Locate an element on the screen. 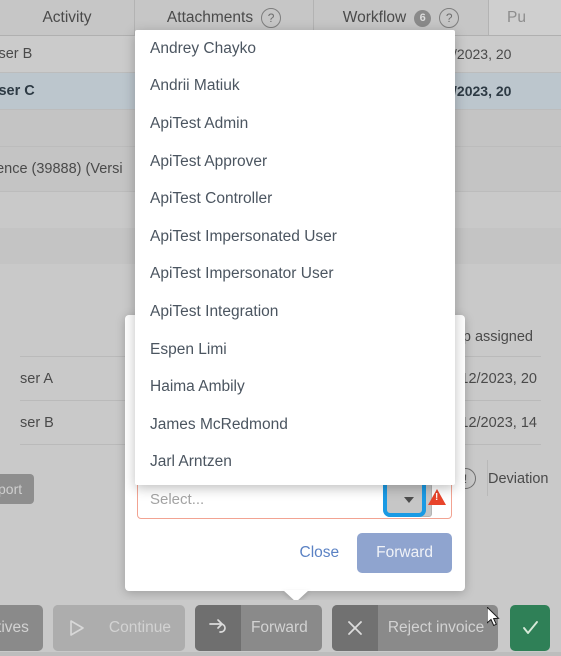 This screenshot has height=656, width=561. tab-activity: Activity is located at coordinates (67, 18).